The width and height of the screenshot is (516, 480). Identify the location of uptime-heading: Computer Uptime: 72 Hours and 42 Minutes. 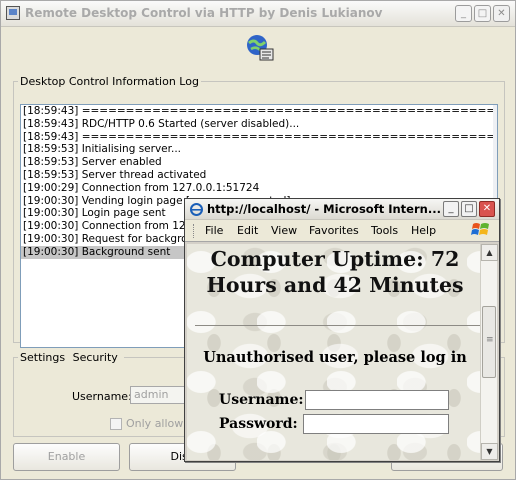
(335, 272).